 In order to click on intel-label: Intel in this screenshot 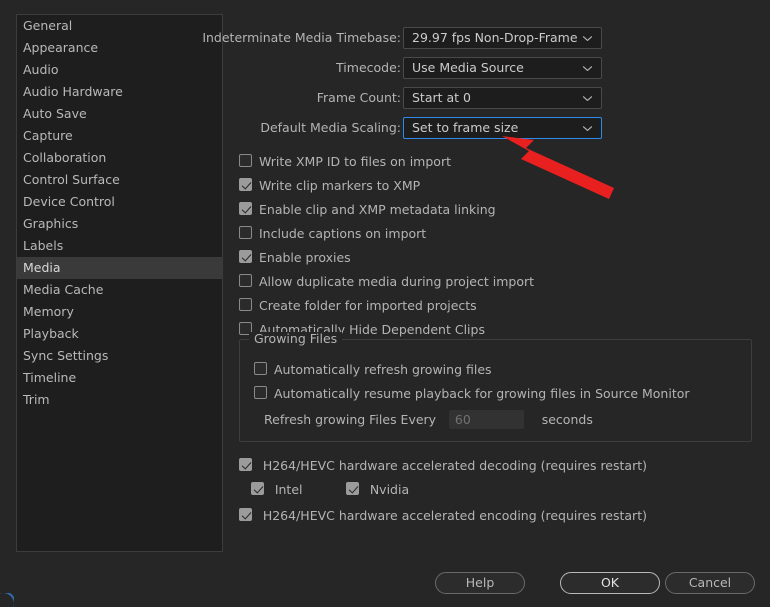, I will do `click(288, 489)`.